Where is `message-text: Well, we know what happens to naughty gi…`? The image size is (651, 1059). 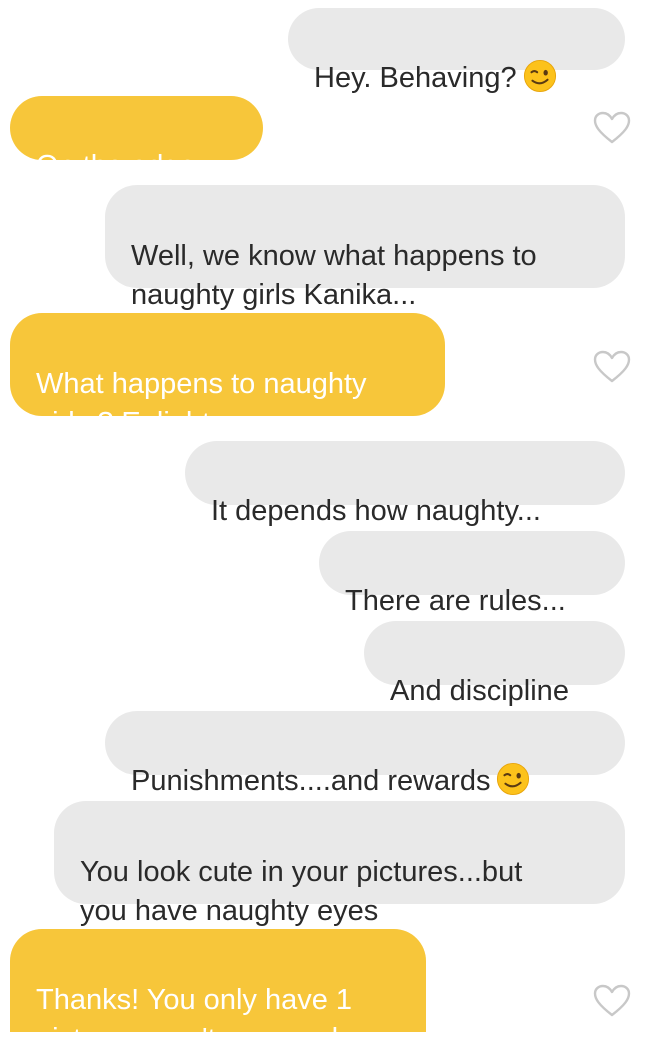
message-text: Well, we know what happens to naughty gi… is located at coordinates (334, 275).